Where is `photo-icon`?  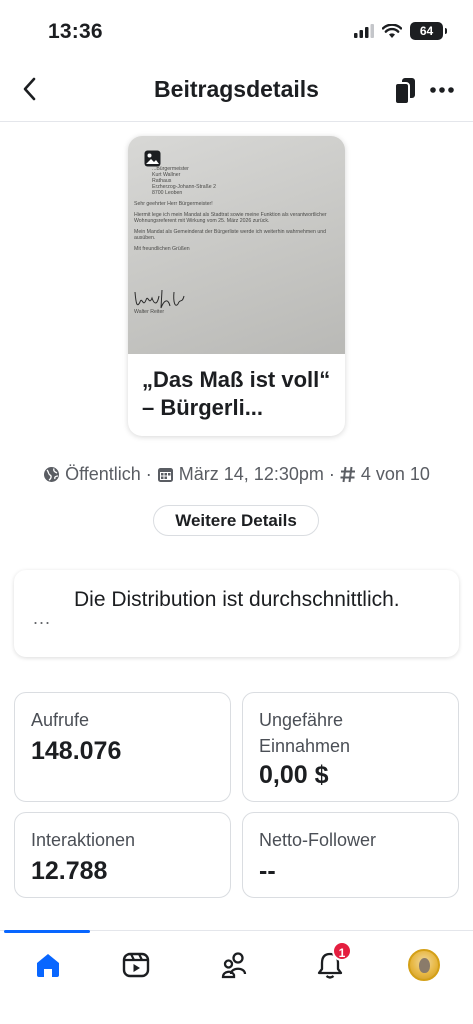
photo-icon is located at coordinates (152, 158).